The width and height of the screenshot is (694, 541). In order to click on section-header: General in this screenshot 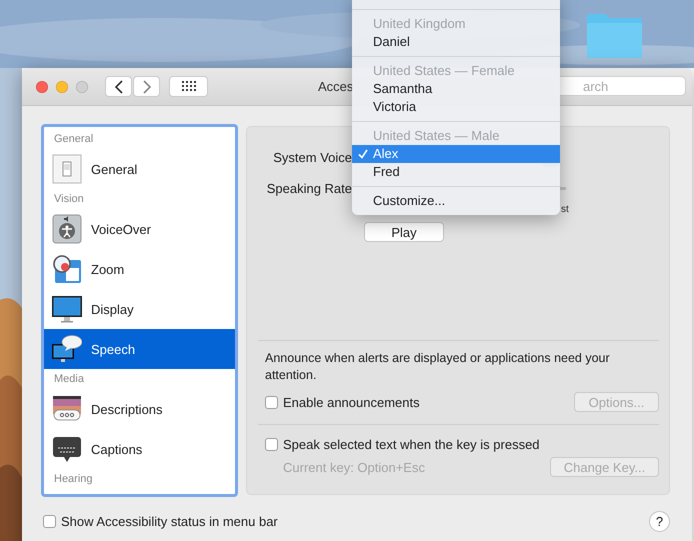, I will do `click(73, 139)`.